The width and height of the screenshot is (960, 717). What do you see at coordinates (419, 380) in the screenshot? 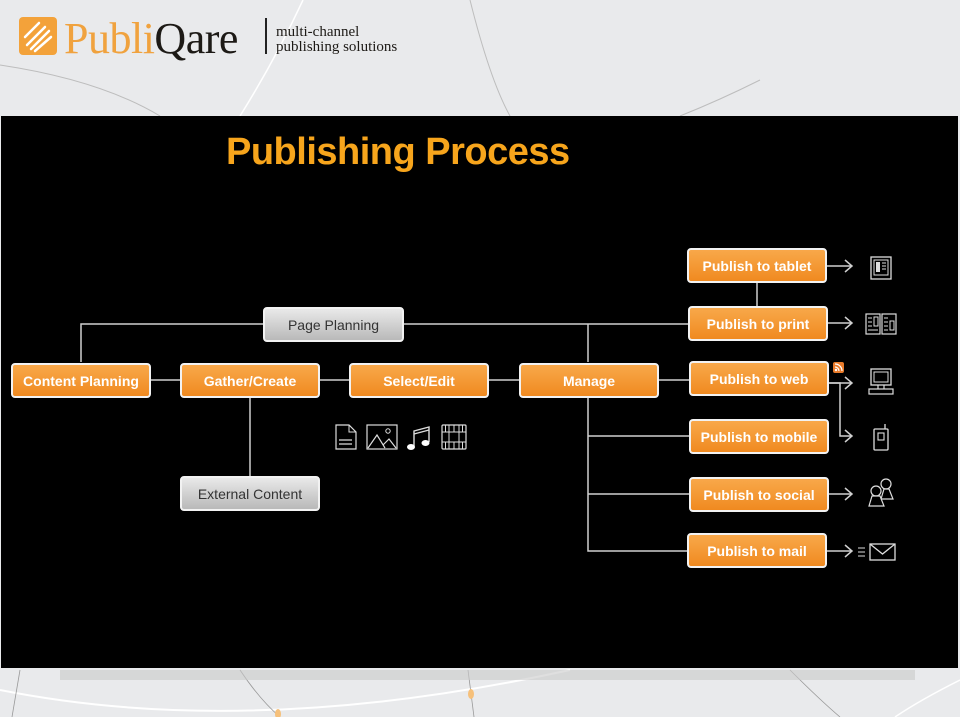
I see `step-select-edit: Select/Edit` at bounding box center [419, 380].